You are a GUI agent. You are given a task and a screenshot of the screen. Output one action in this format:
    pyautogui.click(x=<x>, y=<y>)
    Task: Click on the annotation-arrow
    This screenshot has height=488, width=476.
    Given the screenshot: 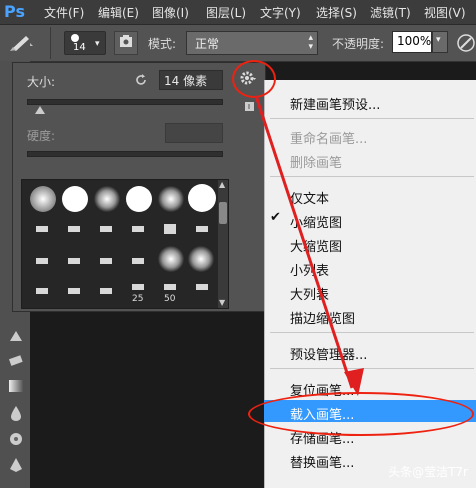 What is the action you would take?
    pyautogui.click(x=309, y=245)
    